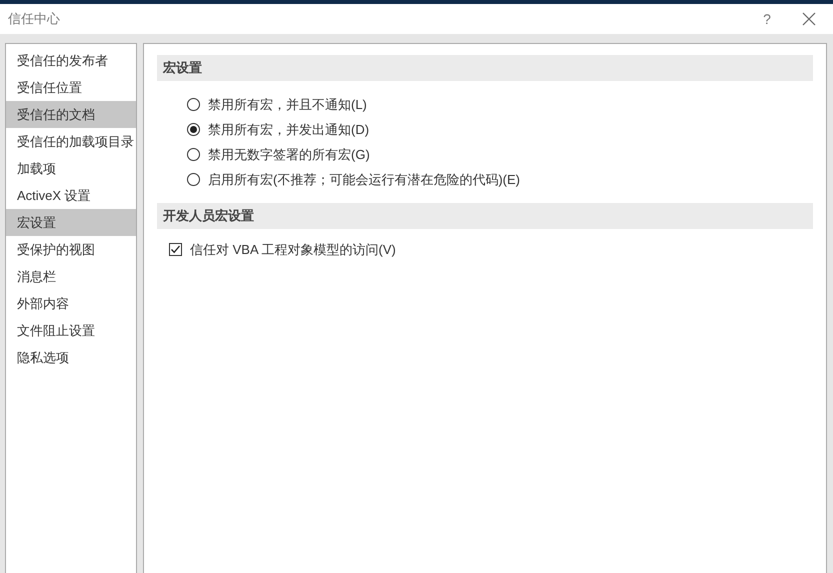 This screenshot has width=833, height=573. Describe the element at coordinates (289, 129) in the screenshot. I see `option-label: 禁用所有宏，并发出通知(D)` at that location.